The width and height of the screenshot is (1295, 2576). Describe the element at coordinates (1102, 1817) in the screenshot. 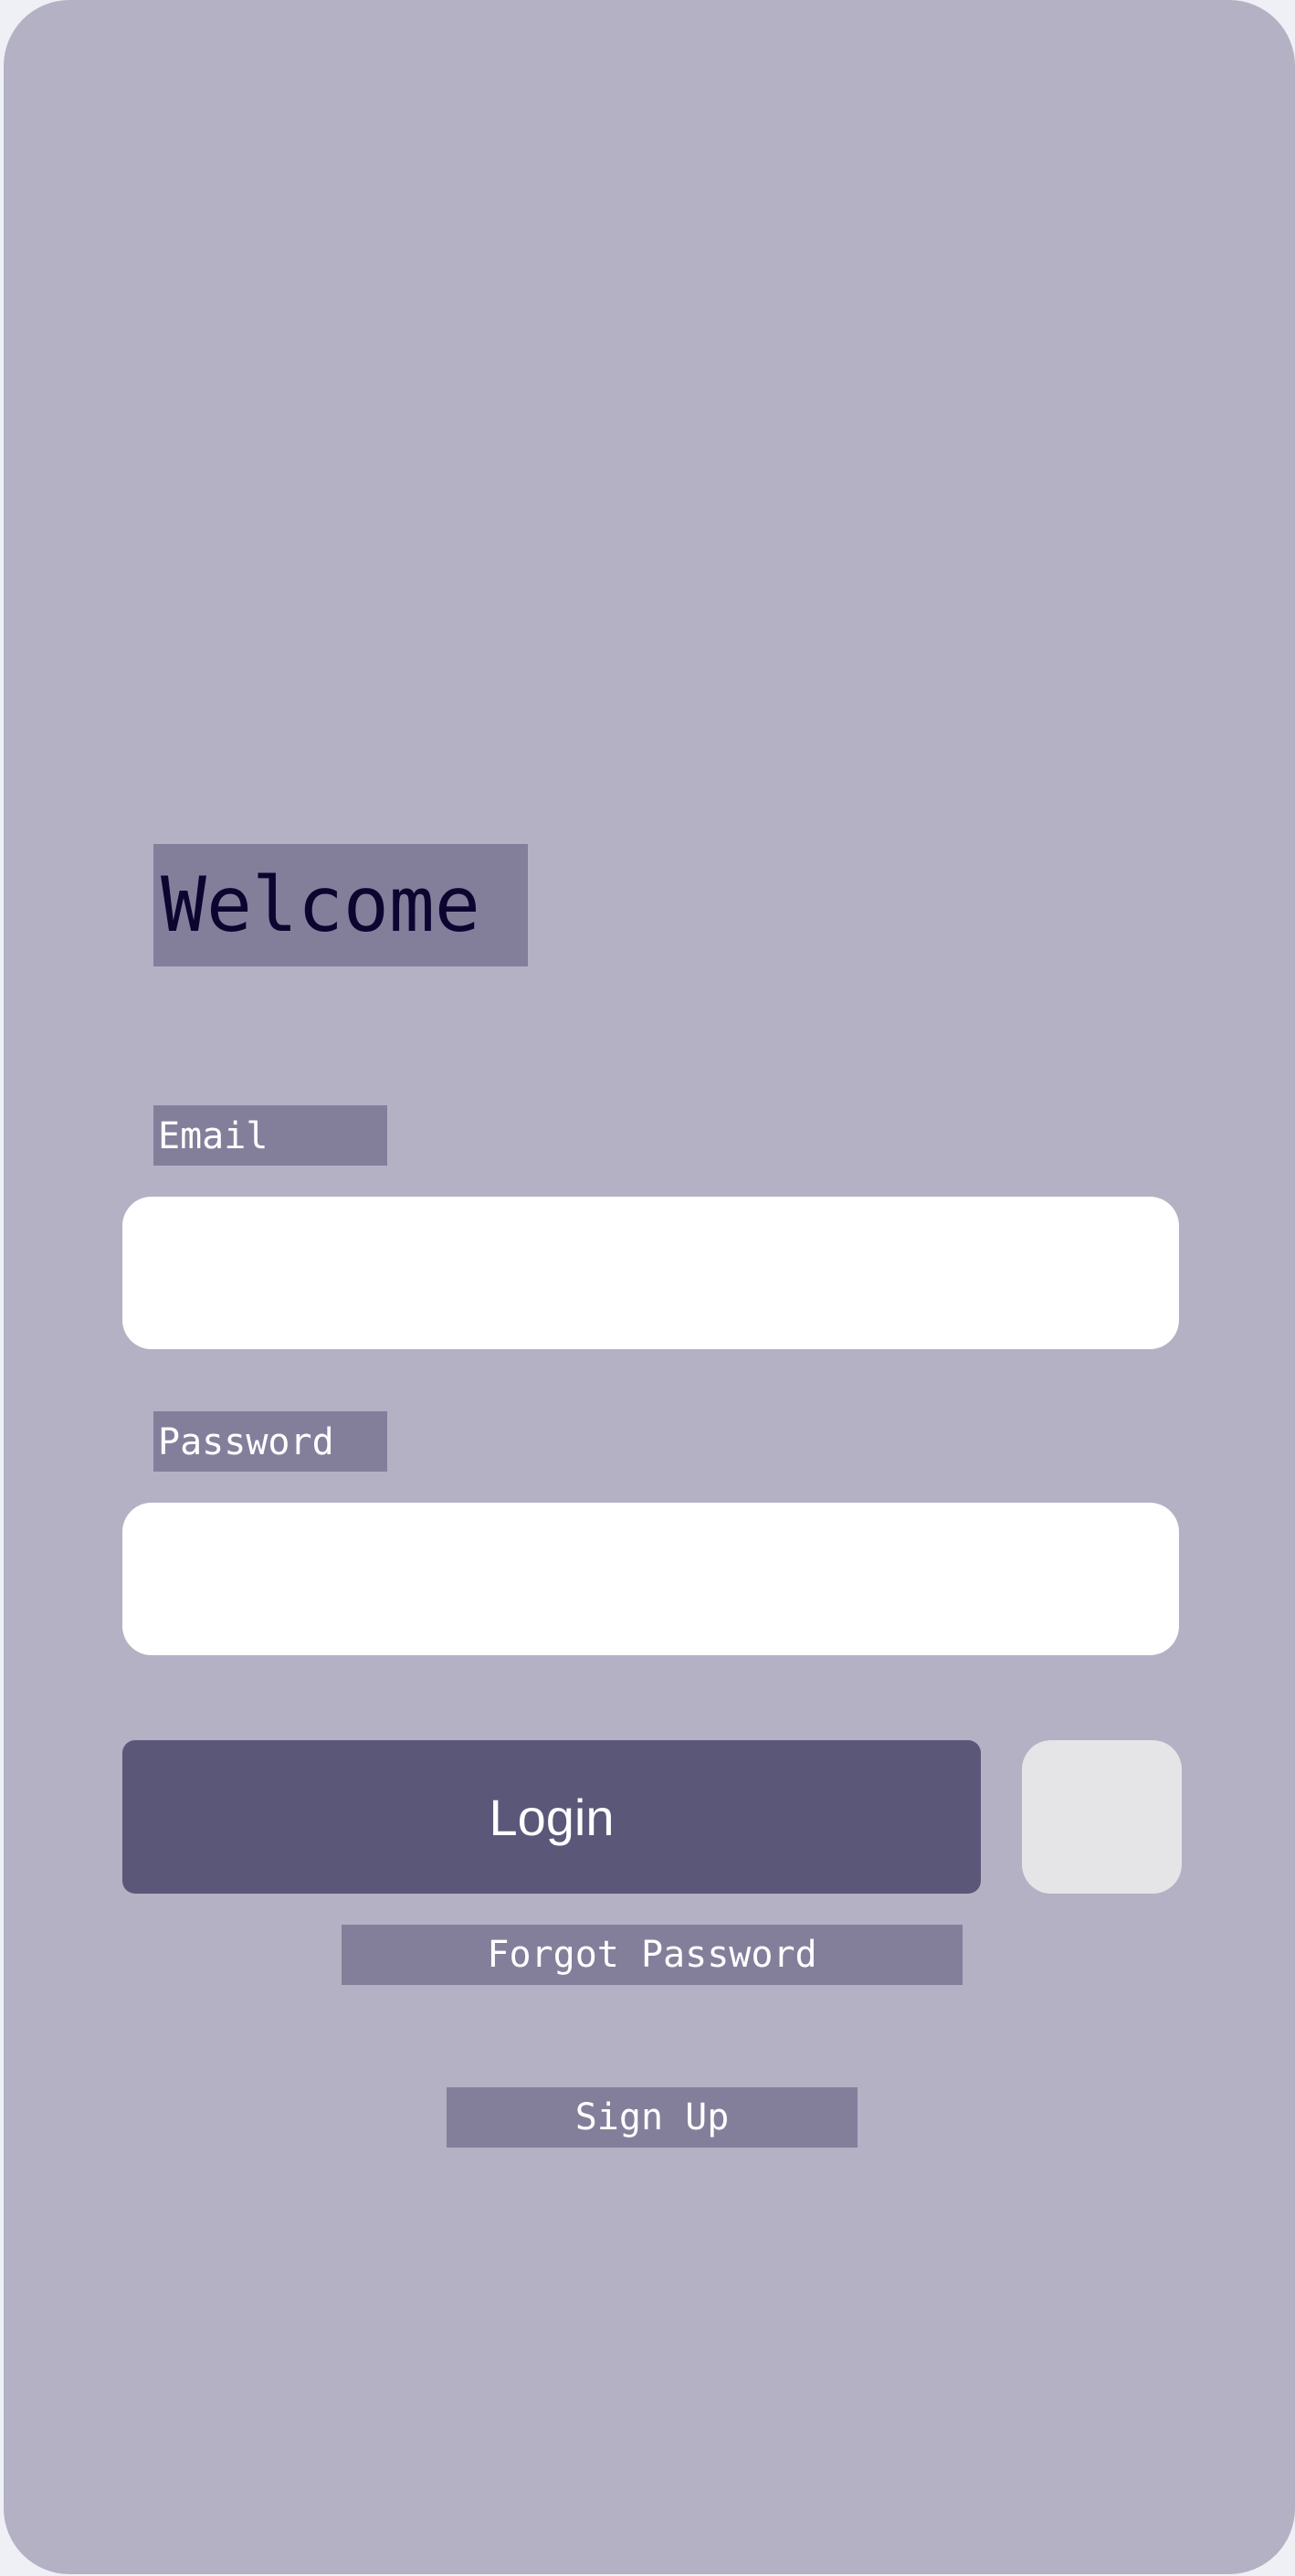

I see `secondary-button` at that location.